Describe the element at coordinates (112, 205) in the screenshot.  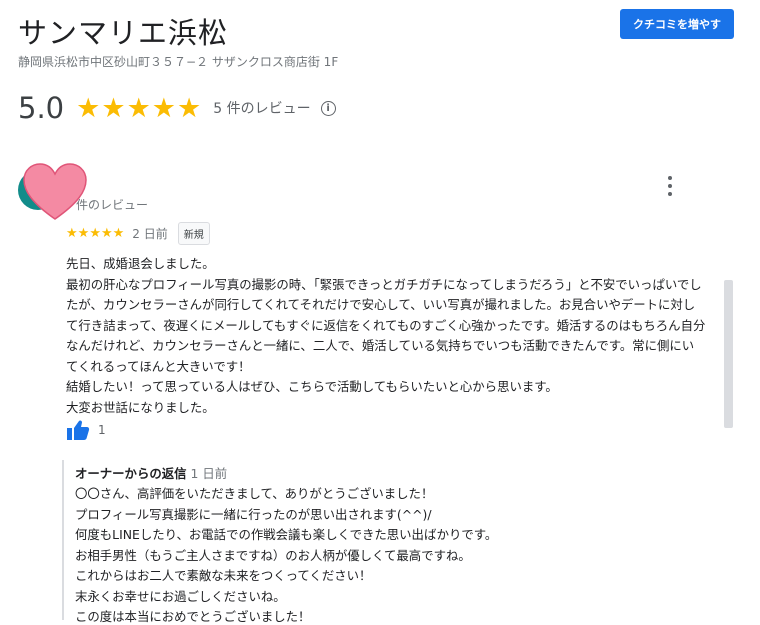
I see `reviewer-meta: 件のレビュー` at that location.